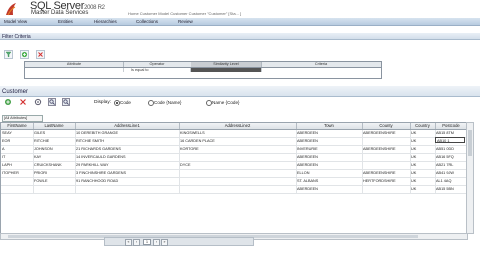 The height and width of the screenshot is (270, 480). What do you see at coordinates (127, 149) in the screenshot?
I see `cell-addressline1: 21 RICHARDS GARDENS` at bounding box center [127, 149].